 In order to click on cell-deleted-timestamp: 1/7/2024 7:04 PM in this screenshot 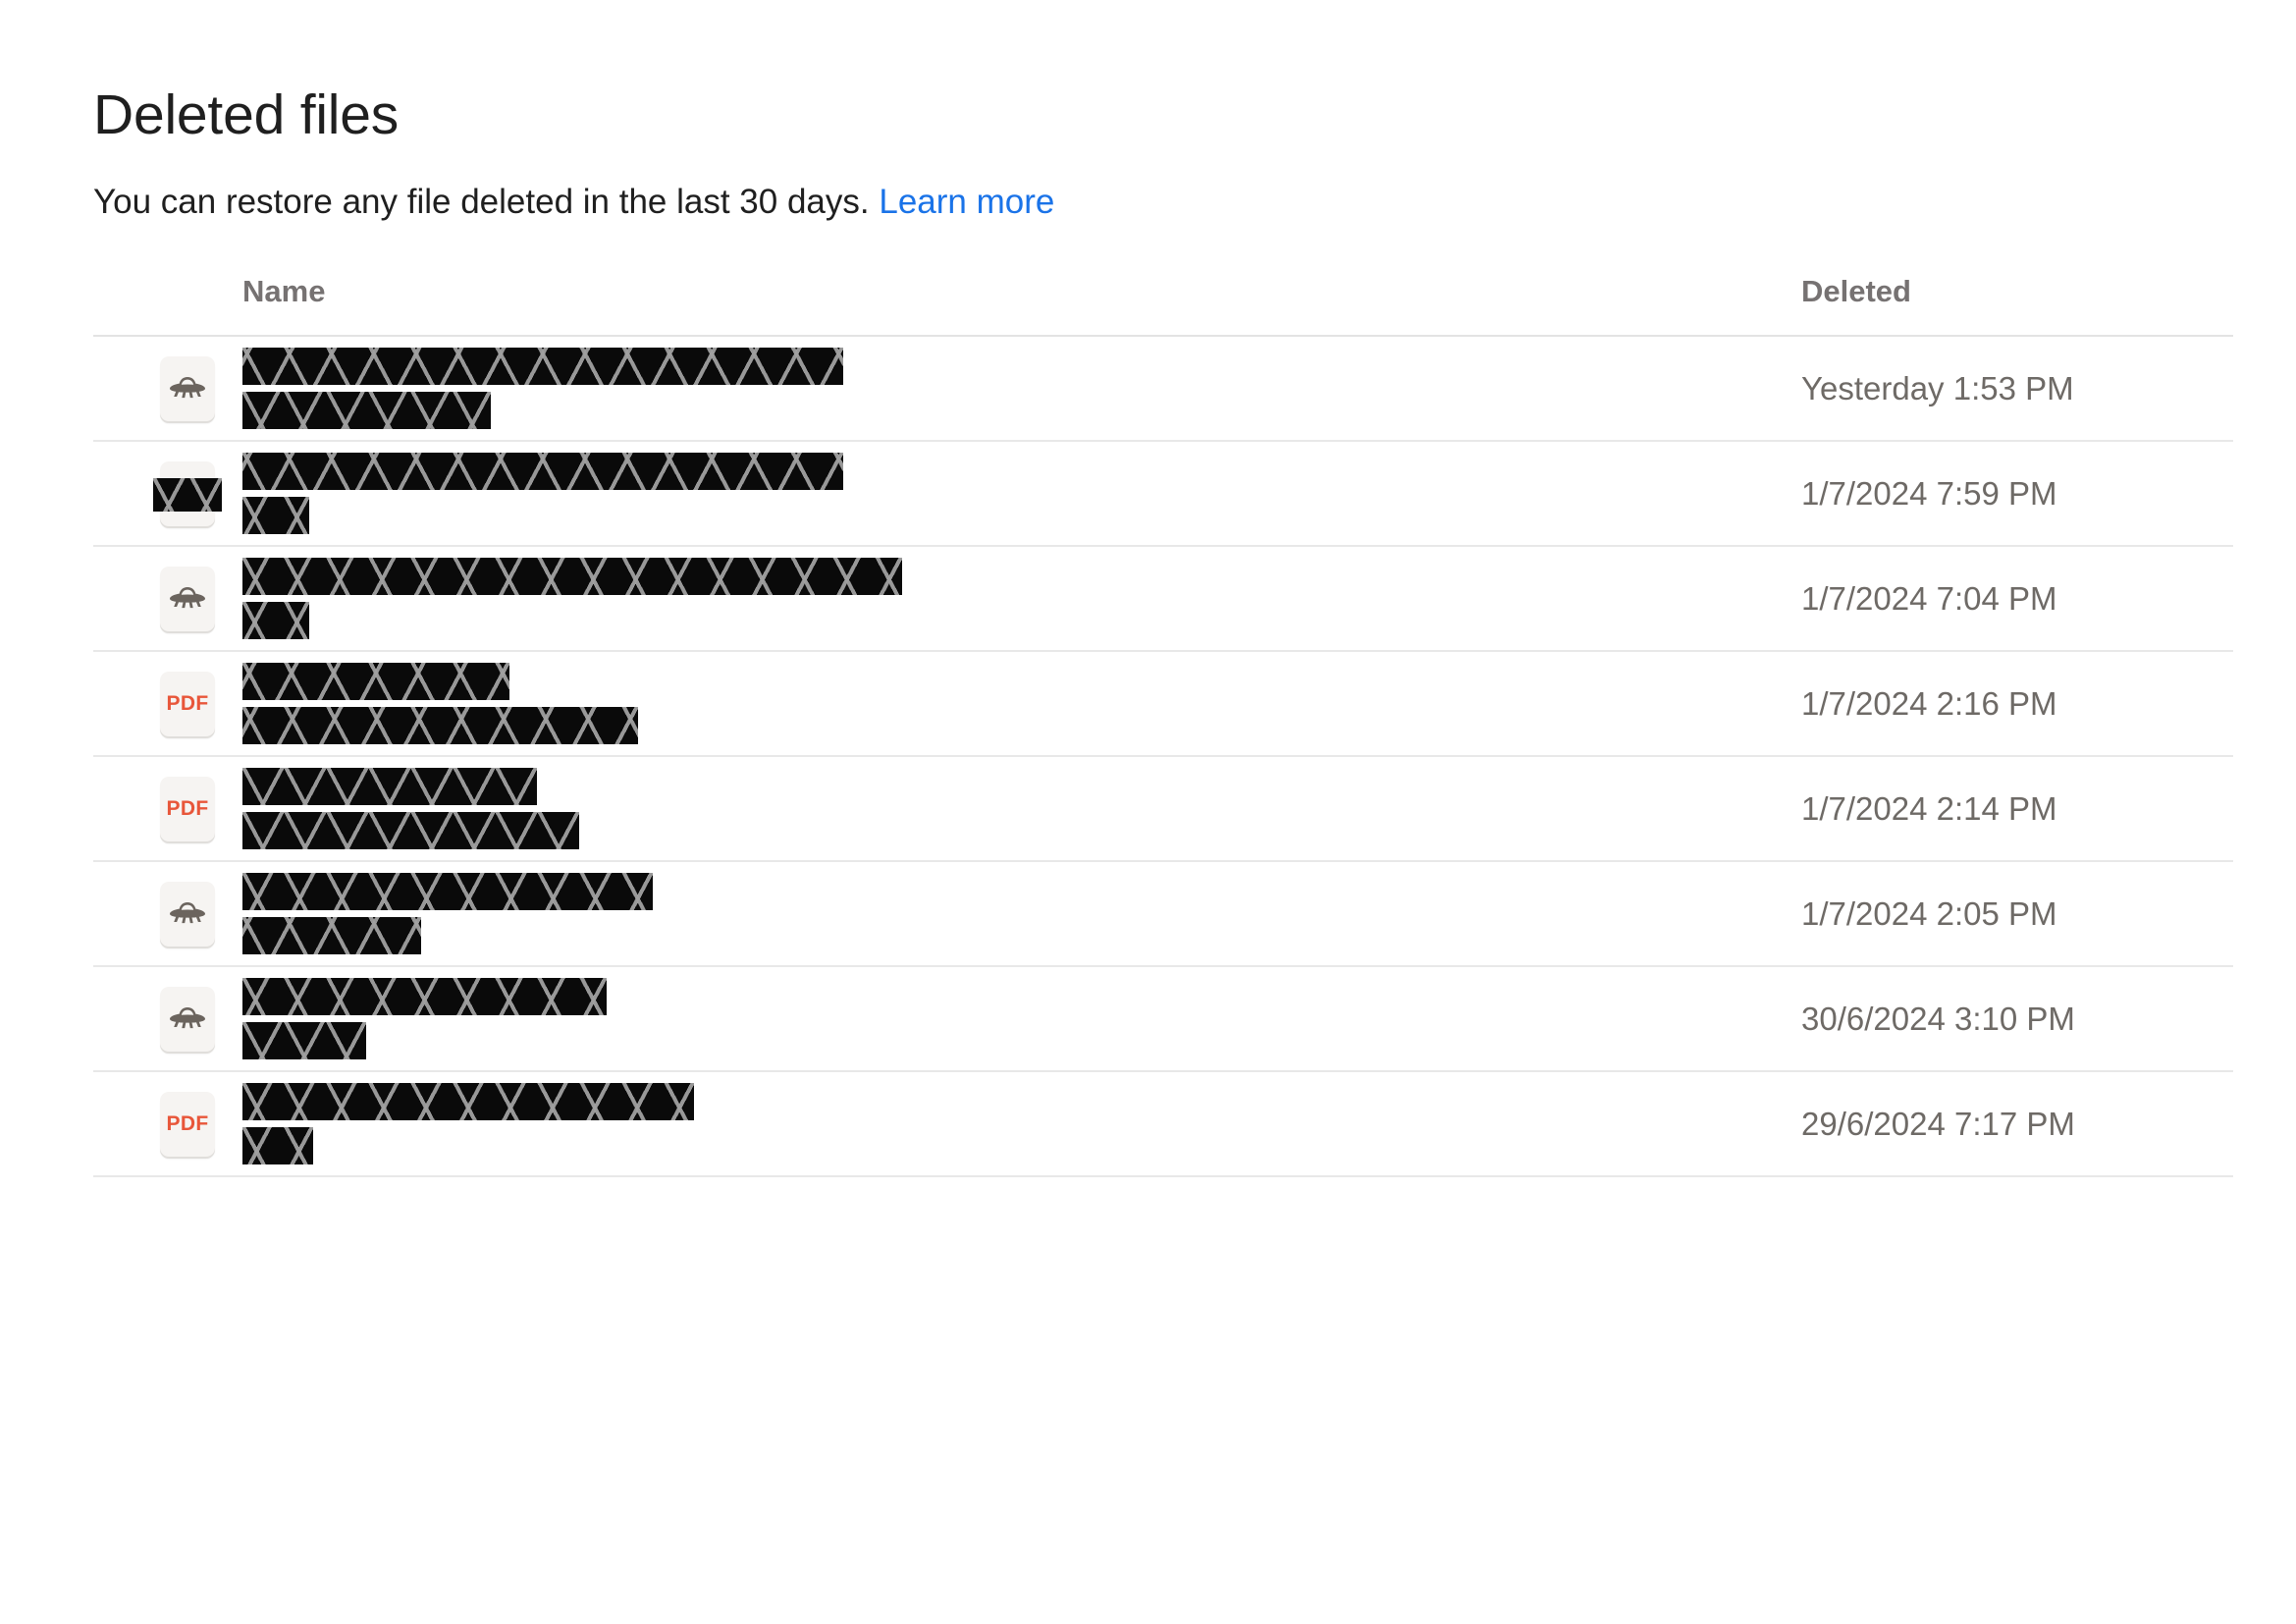, I will do `click(1929, 598)`.